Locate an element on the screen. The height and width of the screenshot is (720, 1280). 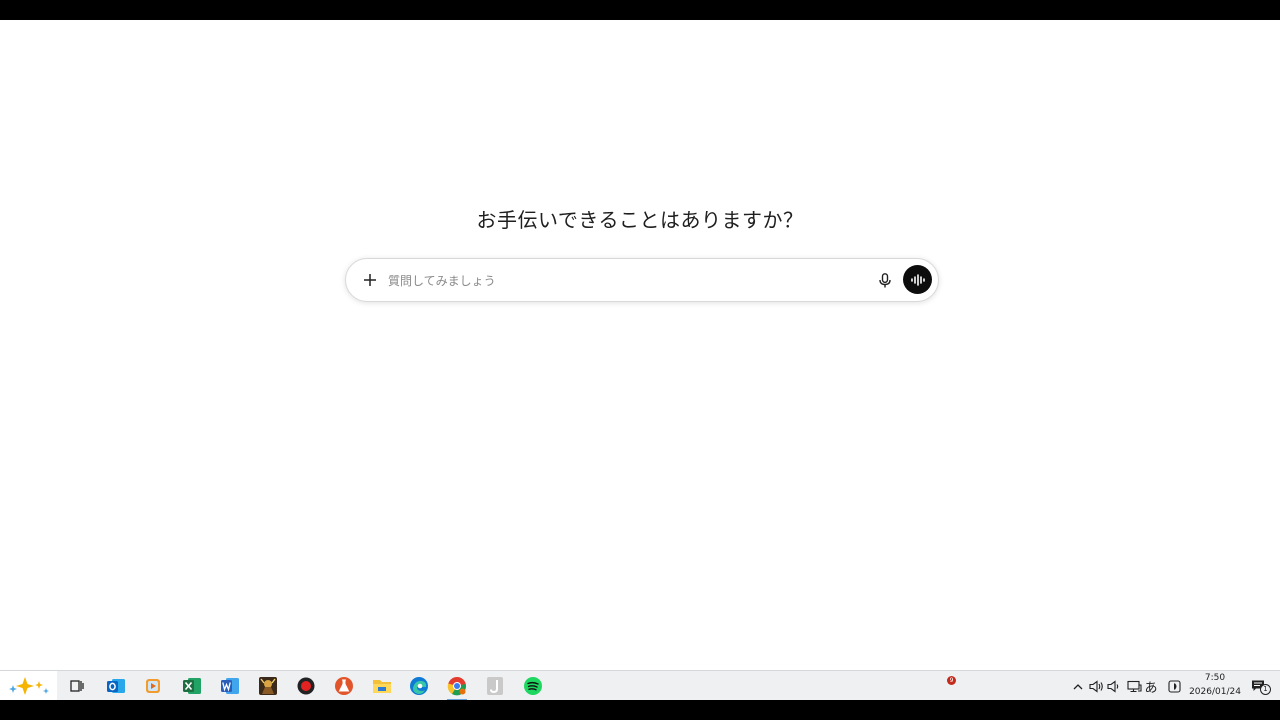
media-player-icon is located at coordinates (153, 686).